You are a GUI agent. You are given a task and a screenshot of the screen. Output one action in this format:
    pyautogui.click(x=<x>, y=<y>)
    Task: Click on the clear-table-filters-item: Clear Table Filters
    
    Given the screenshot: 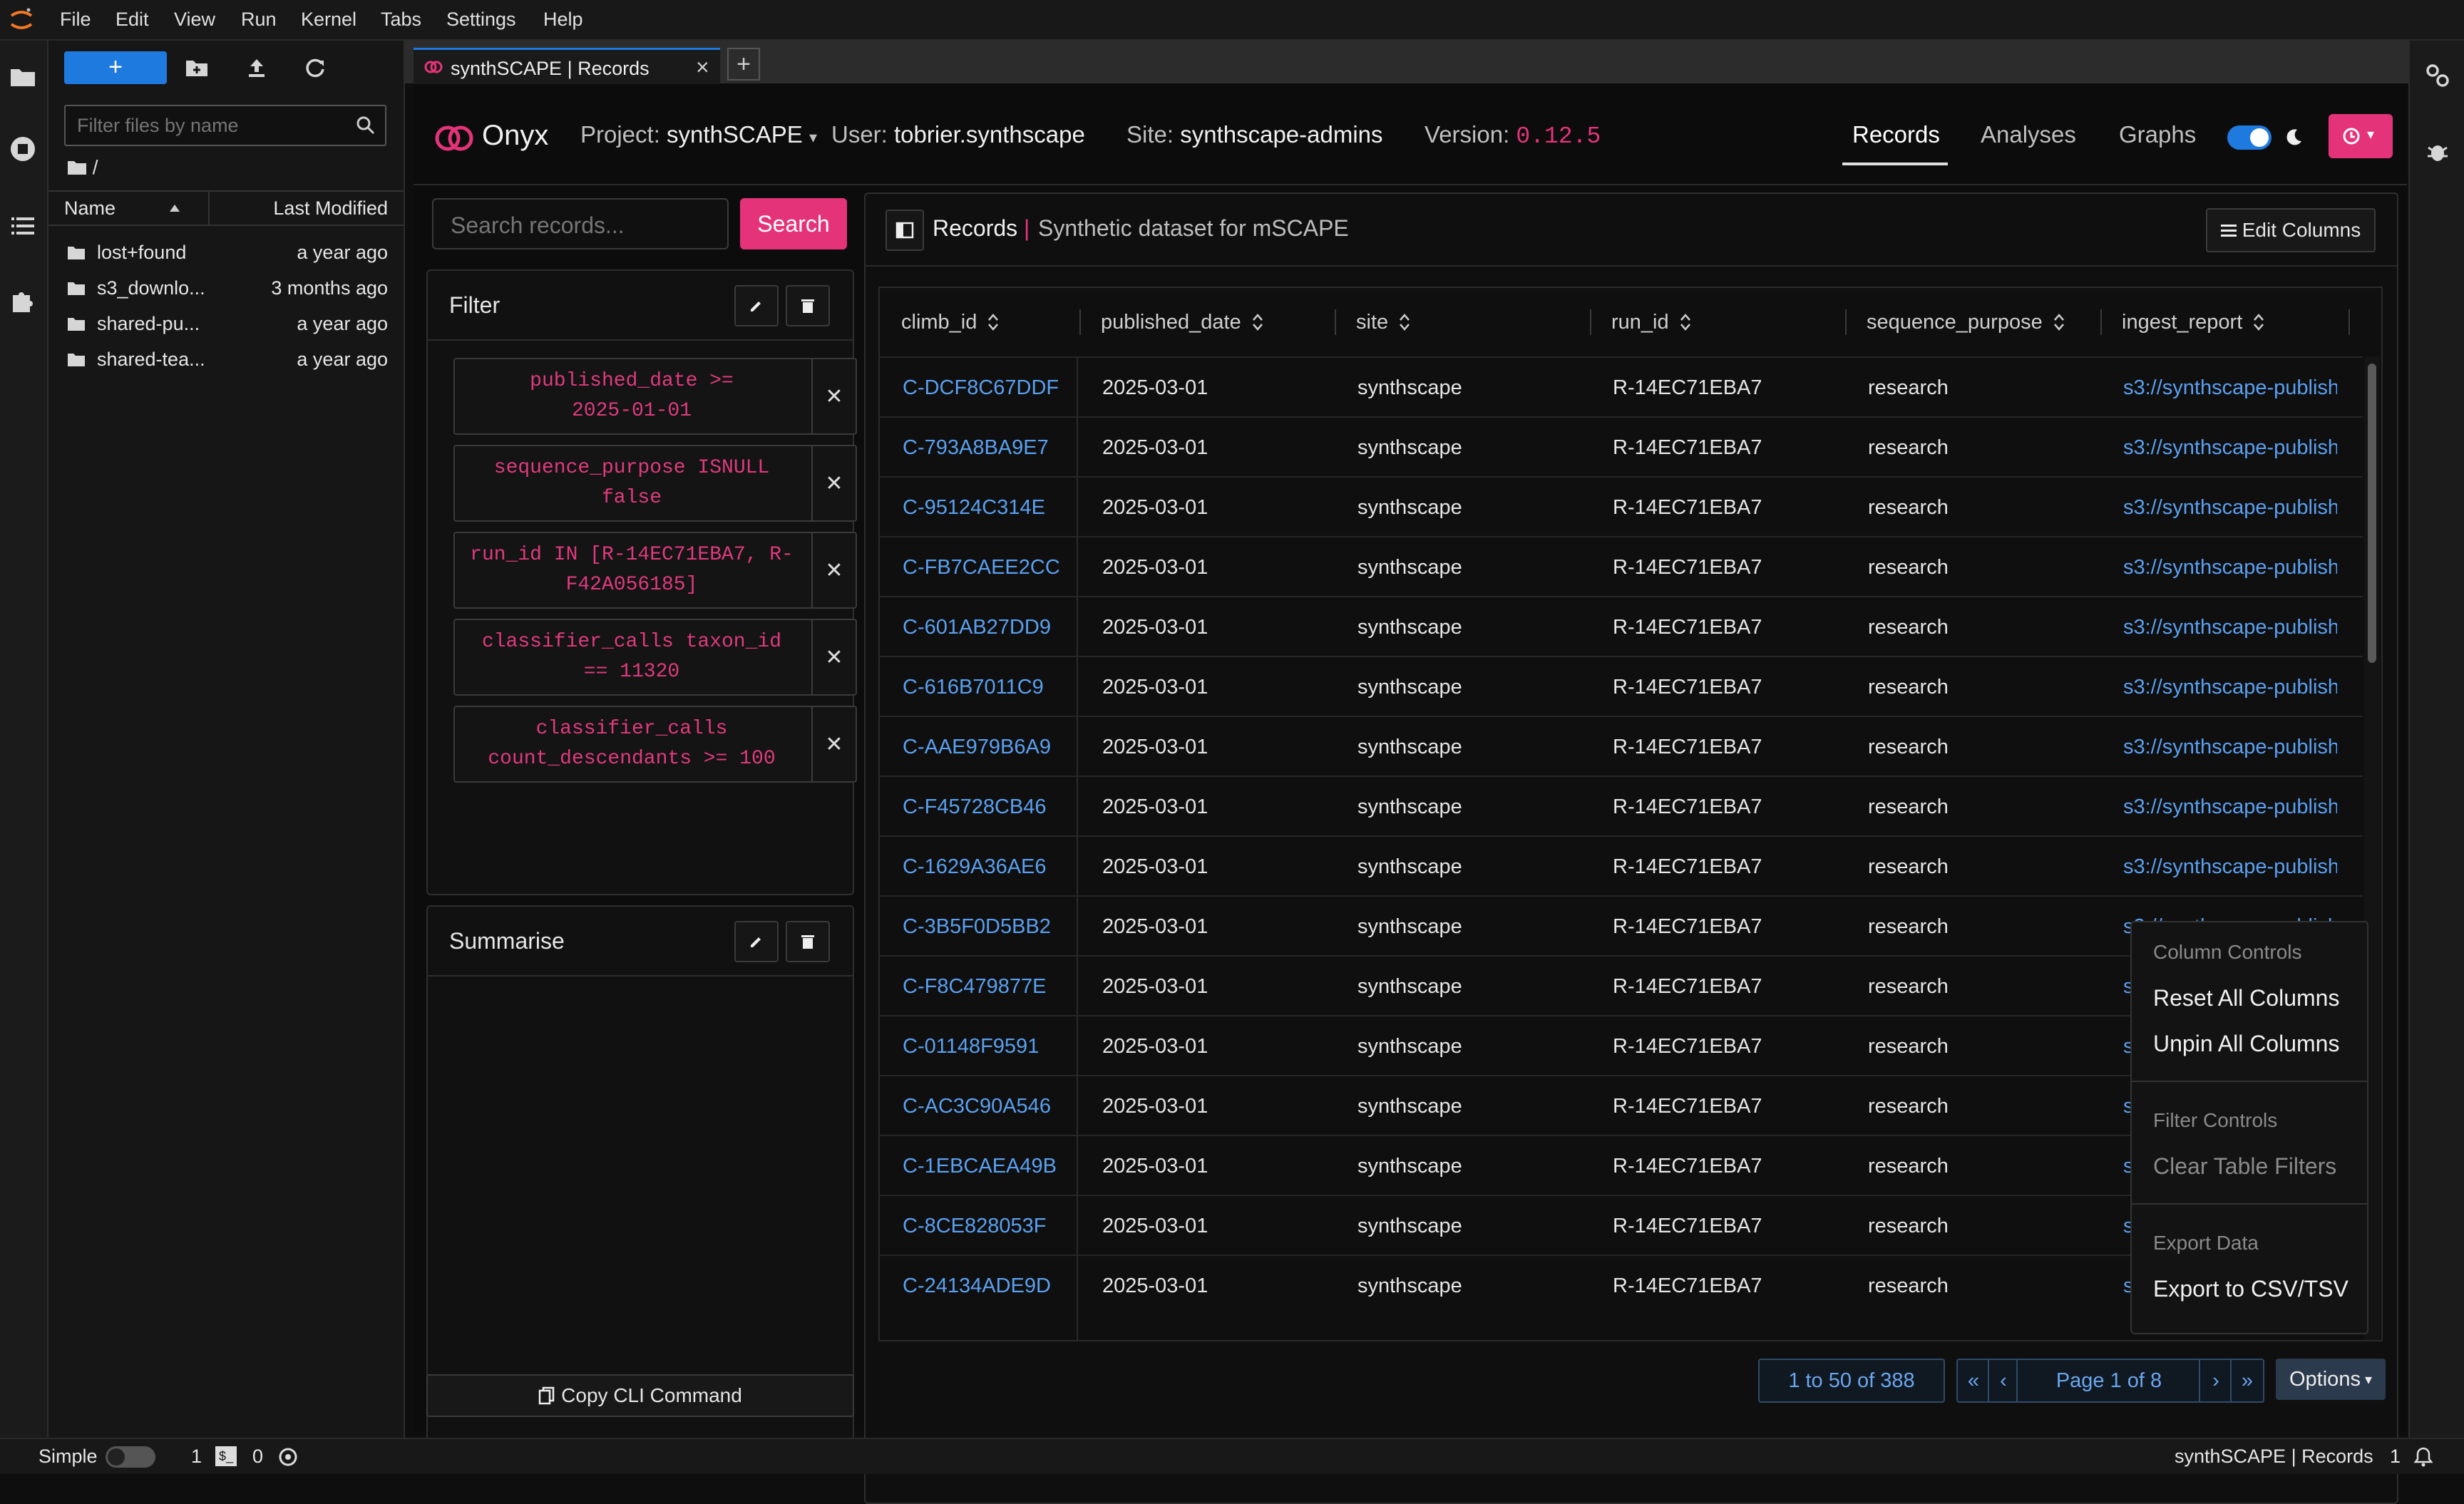 What is the action you would take?
    pyautogui.click(x=2244, y=1167)
    